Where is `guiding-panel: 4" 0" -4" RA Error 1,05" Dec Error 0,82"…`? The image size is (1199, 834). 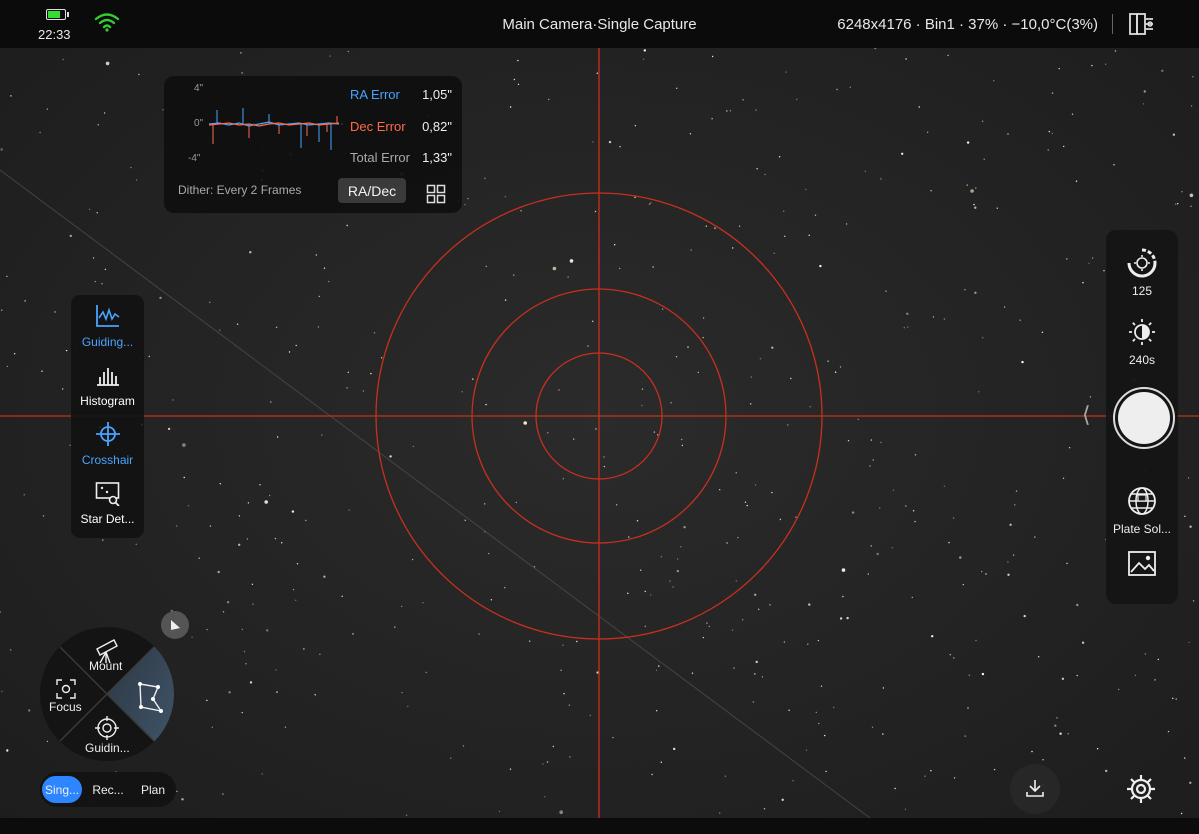
guiding-panel: 4" 0" -4" RA Error 1,05" Dec Error 0,82"… is located at coordinates (313, 144).